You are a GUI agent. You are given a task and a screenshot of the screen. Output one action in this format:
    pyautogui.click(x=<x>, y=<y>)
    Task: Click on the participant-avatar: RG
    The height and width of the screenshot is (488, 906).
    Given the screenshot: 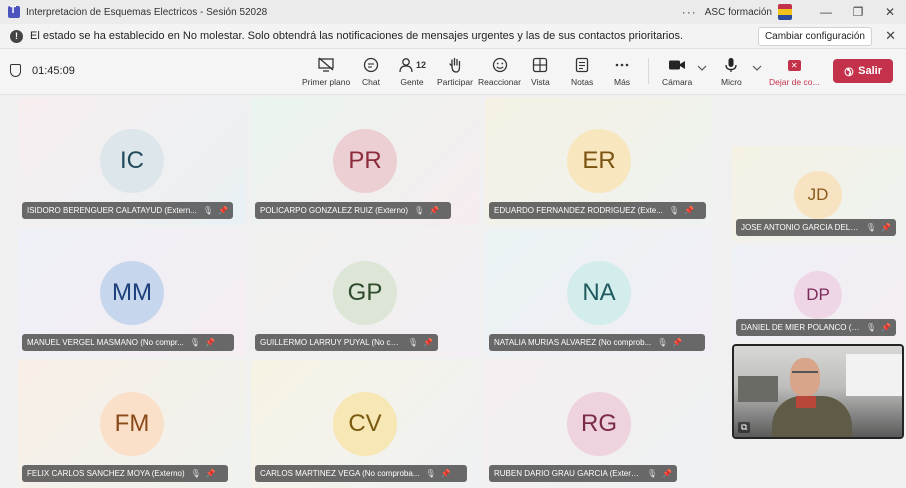 What is the action you would take?
    pyautogui.click(x=599, y=424)
    